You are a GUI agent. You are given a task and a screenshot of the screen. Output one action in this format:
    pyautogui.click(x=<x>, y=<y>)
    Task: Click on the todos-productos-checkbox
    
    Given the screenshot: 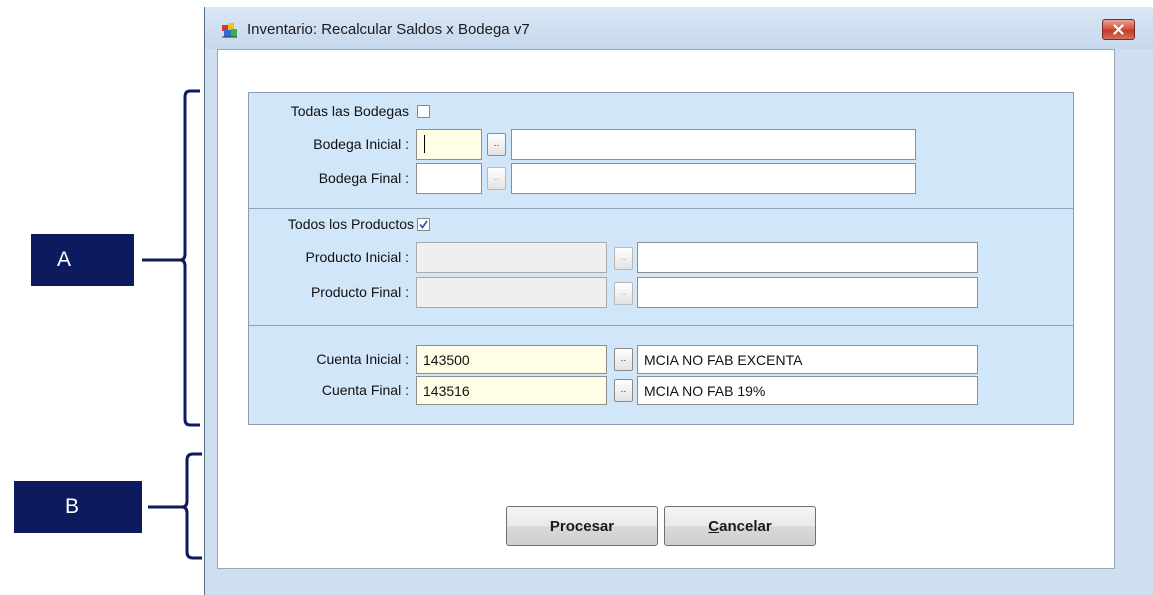 What is the action you would take?
    pyautogui.click(x=423, y=224)
    